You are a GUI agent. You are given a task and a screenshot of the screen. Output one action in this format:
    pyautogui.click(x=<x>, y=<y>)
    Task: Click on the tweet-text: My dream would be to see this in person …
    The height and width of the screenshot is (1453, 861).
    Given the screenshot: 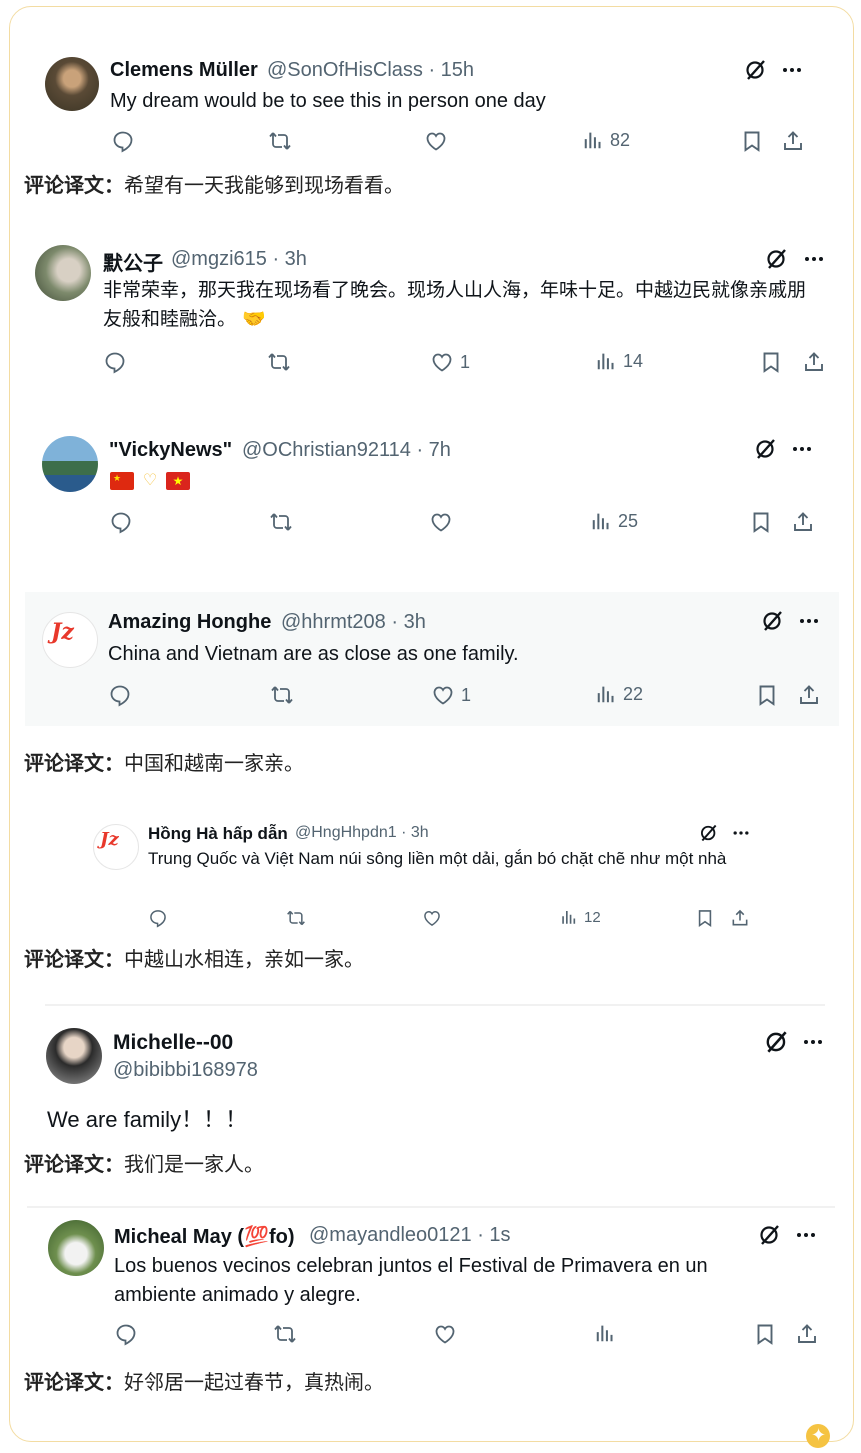 What is the action you would take?
    pyautogui.click(x=328, y=101)
    